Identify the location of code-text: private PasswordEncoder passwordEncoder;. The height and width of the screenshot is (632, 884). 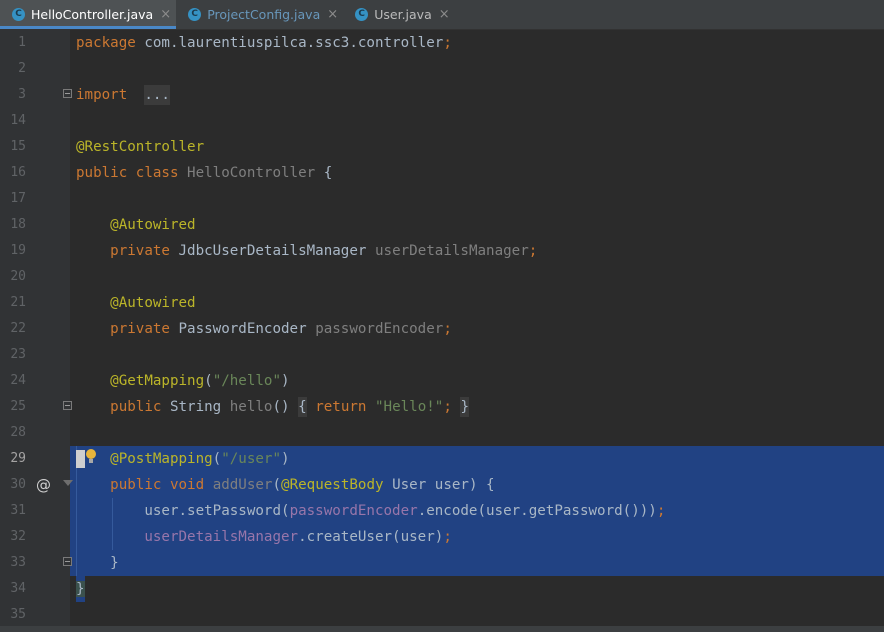
(480, 329).